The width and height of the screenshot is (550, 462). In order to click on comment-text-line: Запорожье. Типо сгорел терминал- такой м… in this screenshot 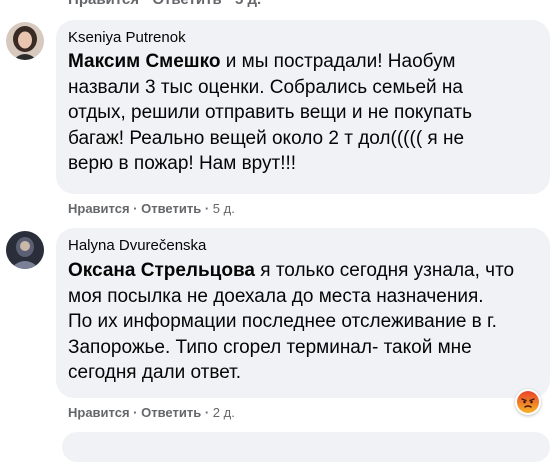, I will do `click(270, 347)`.